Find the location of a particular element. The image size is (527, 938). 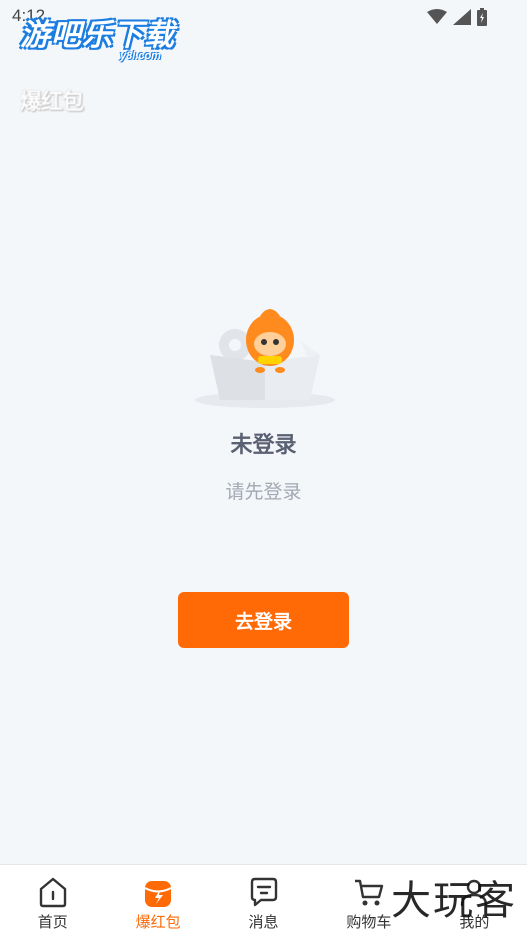

empty-state-illustration is located at coordinates (265, 355).